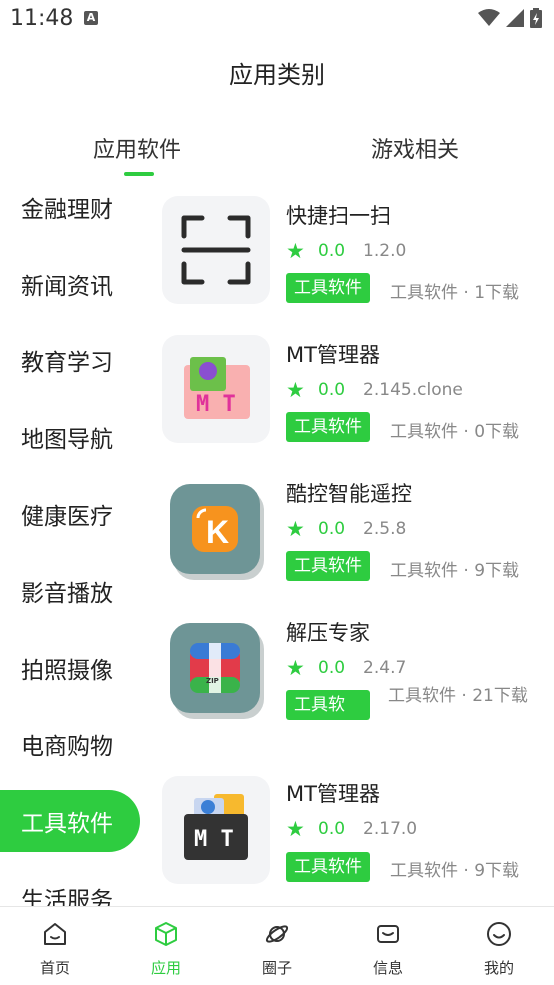 The height and width of the screenshot is (985, 554). What do you see at coordinates (415, 148) in the screenshot?
I see `tab-games: 游戏相关` at bounding box center [415, 148].